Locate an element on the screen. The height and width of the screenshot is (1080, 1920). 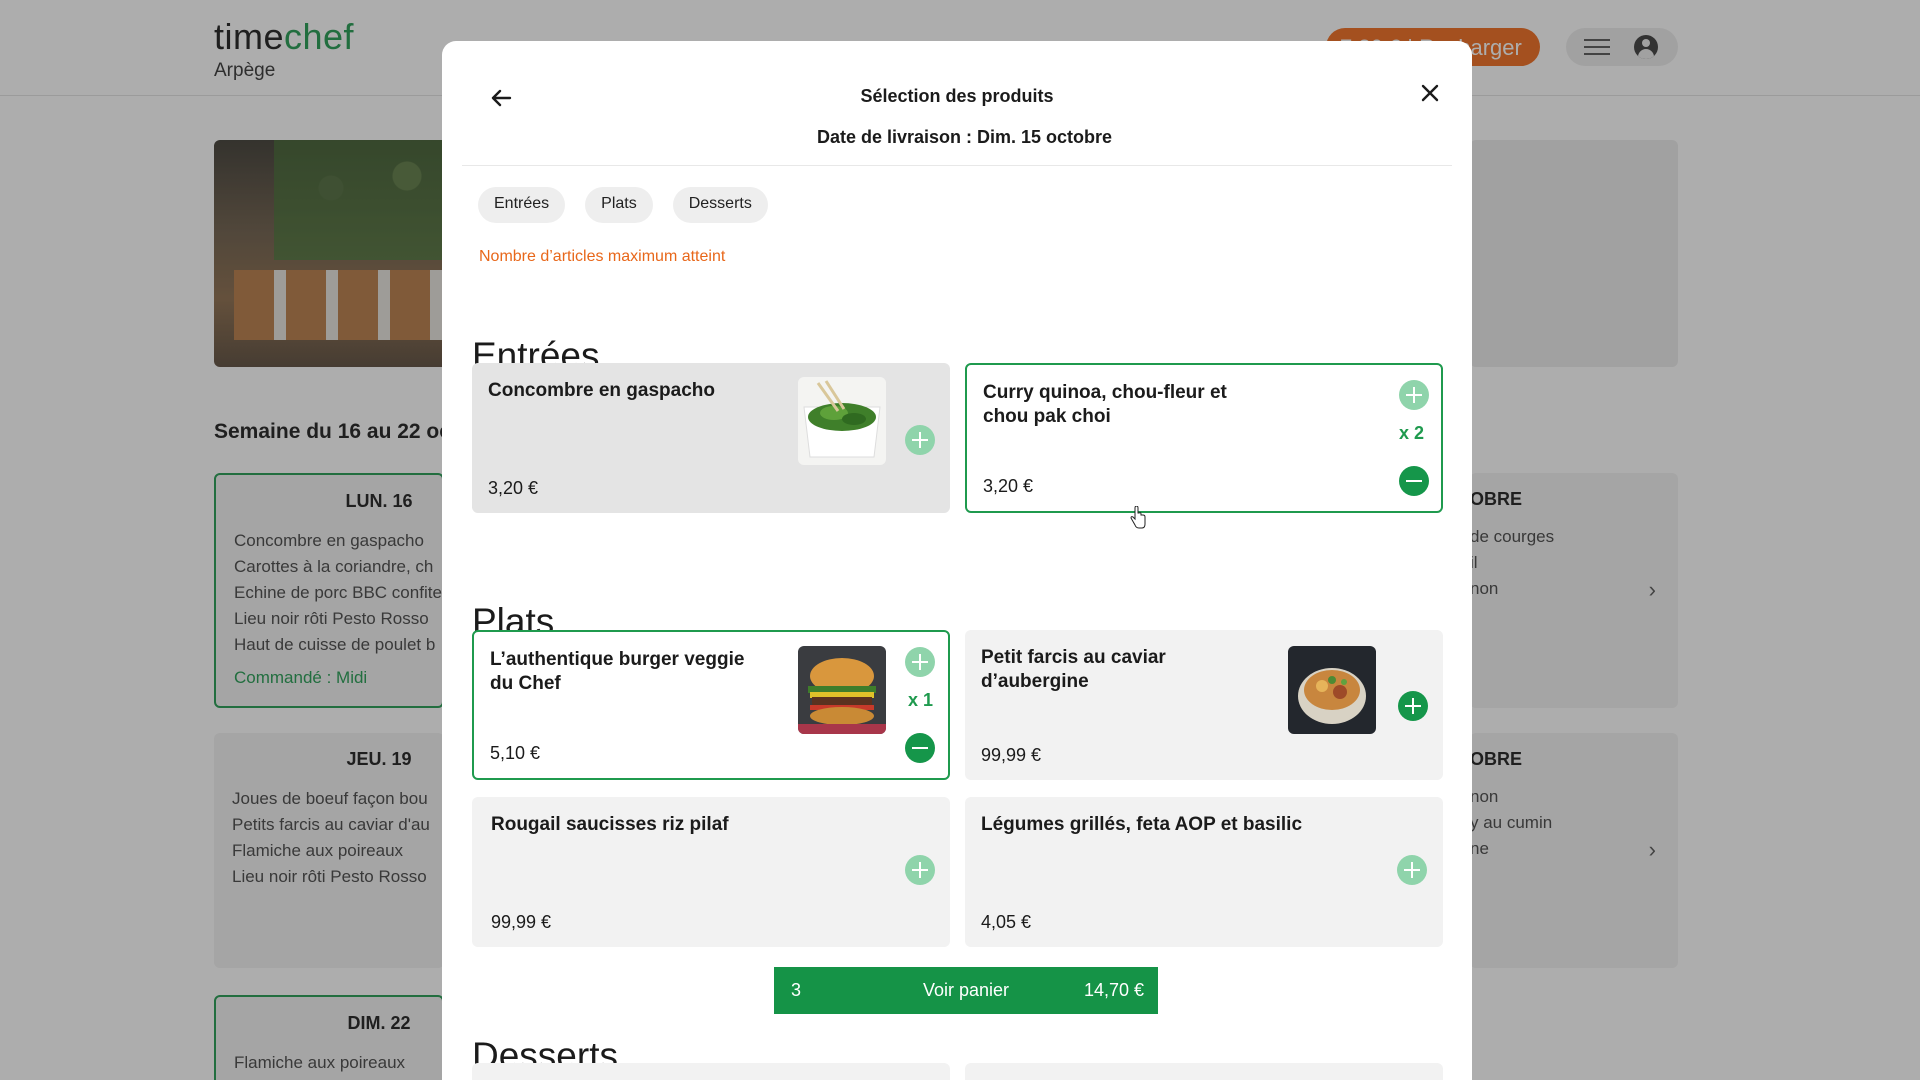
category-chips: Entrées Plats Desserts is located at coordinates (623, 205).